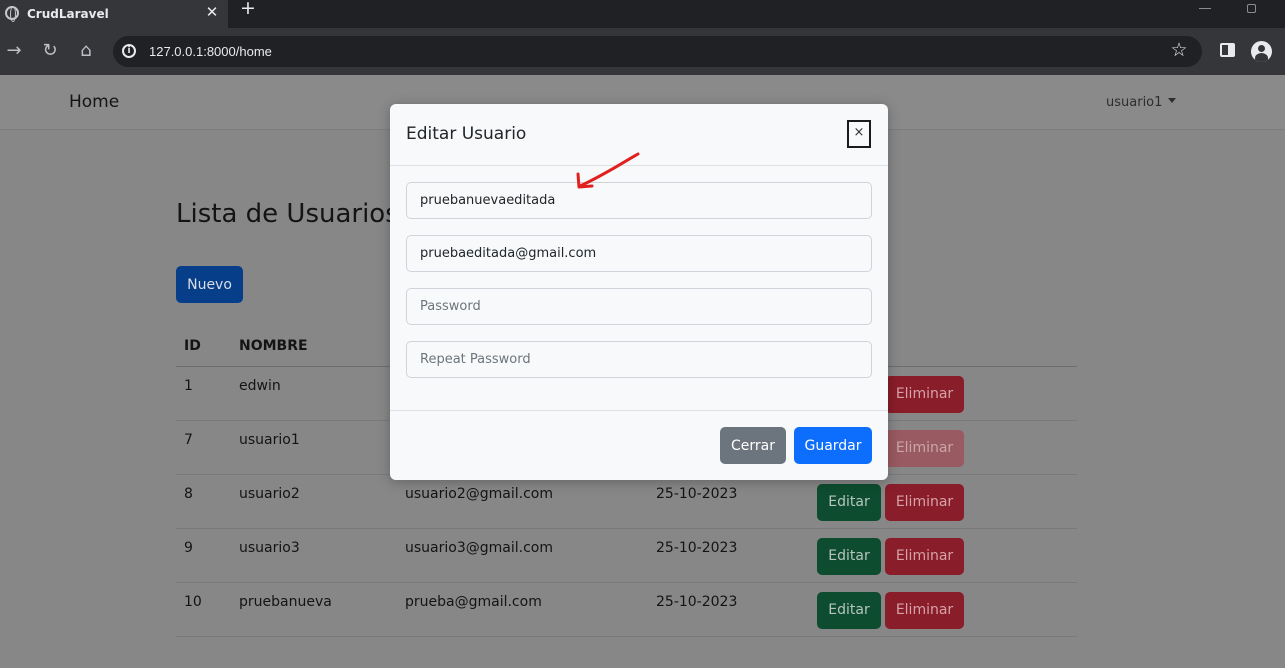 This screenshot has height=668, width=1285. I want to click on new-tab-button: +, so click(248, 9).